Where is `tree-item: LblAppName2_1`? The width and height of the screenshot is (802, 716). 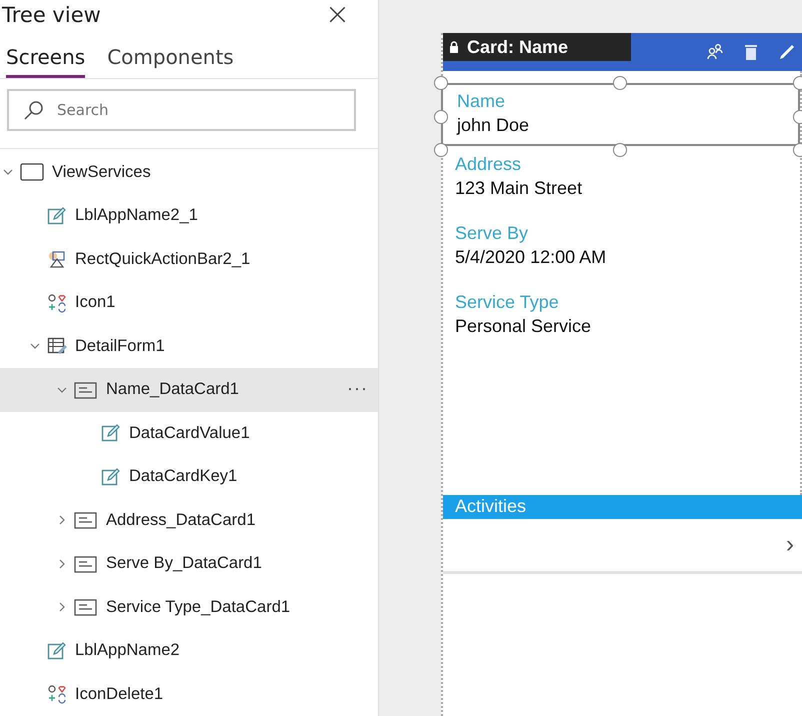
tree-item: LblAppName2_1 is located at coordinates (189, 216).